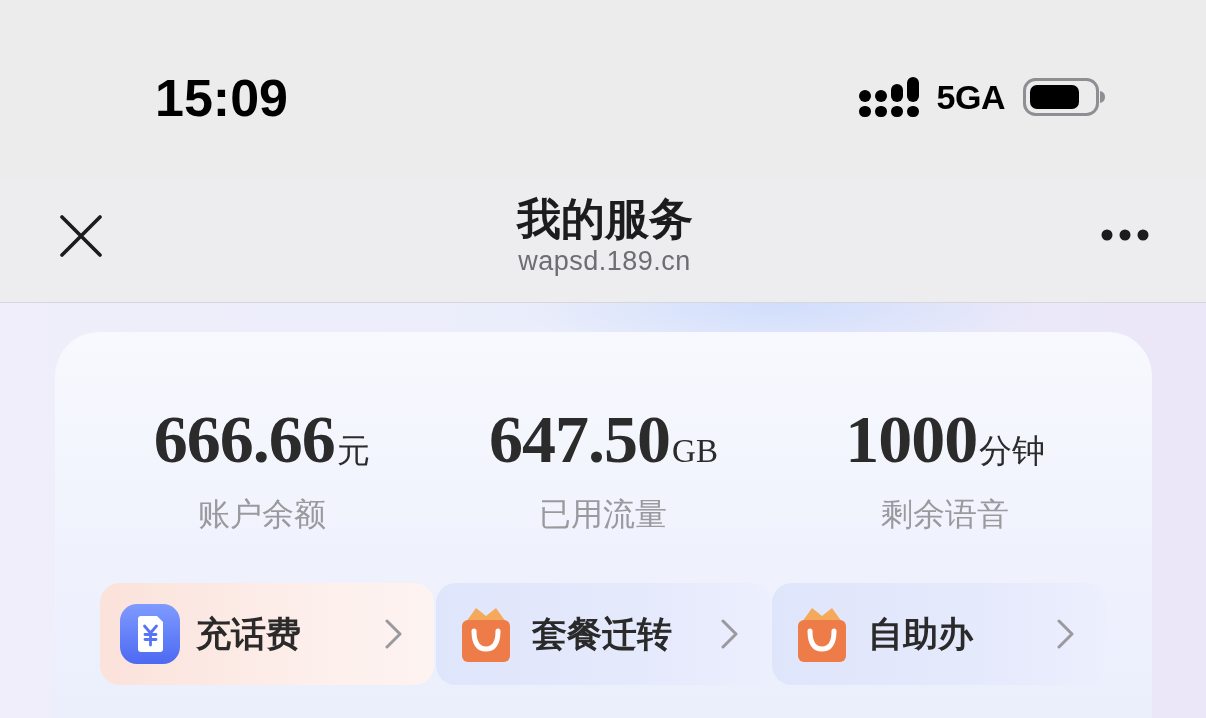 The width and height of the screenshot is (1206, 718). Describe the element at coordinates (81, 236) in the screenshot. I see `close-icon` at that location.